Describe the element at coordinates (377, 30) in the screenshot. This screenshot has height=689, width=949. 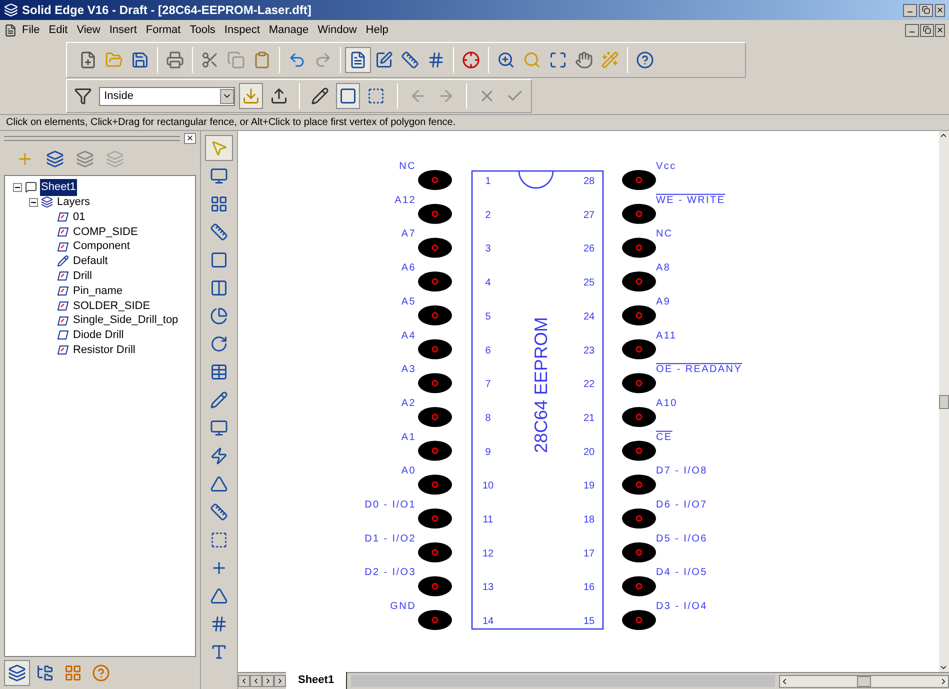
I see `menu-item: Help` at that location.